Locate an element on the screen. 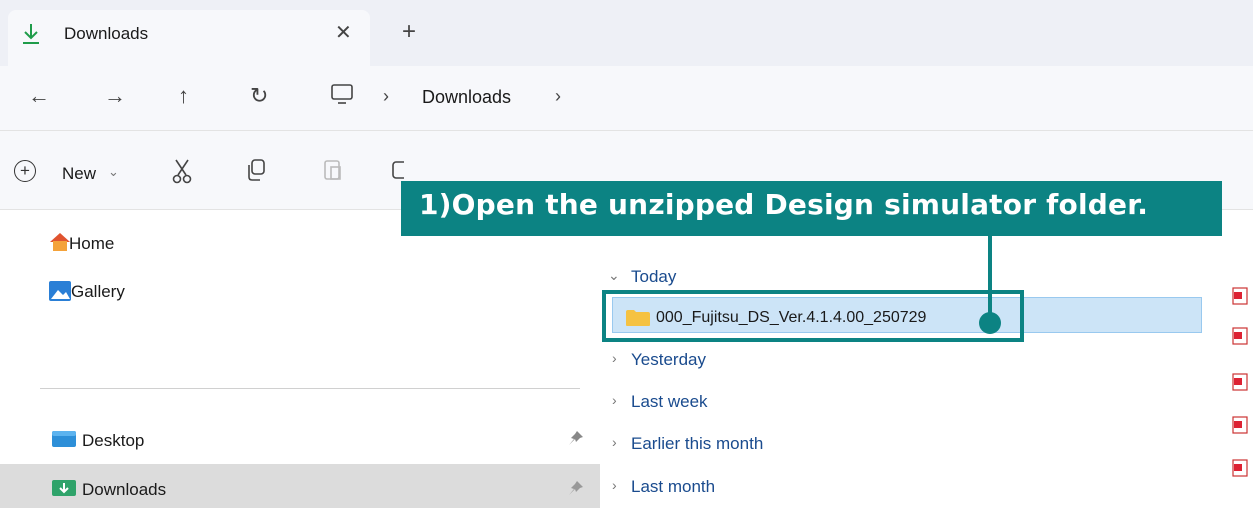 This screenshot has height=508, width=1253. group-header-earlier-this-month: Earlier this month is located at coordinates (697, 444).